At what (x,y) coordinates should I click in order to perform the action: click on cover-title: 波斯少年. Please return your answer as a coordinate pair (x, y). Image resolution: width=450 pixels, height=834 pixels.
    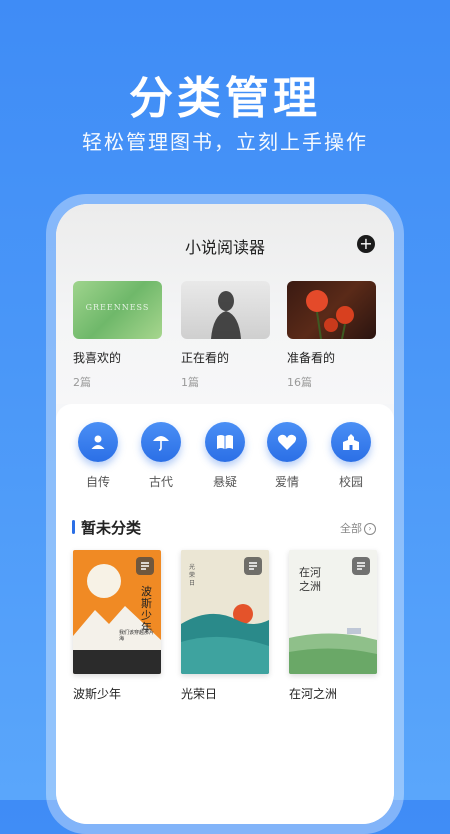
    Looking at the image, I should click on (146, 609).